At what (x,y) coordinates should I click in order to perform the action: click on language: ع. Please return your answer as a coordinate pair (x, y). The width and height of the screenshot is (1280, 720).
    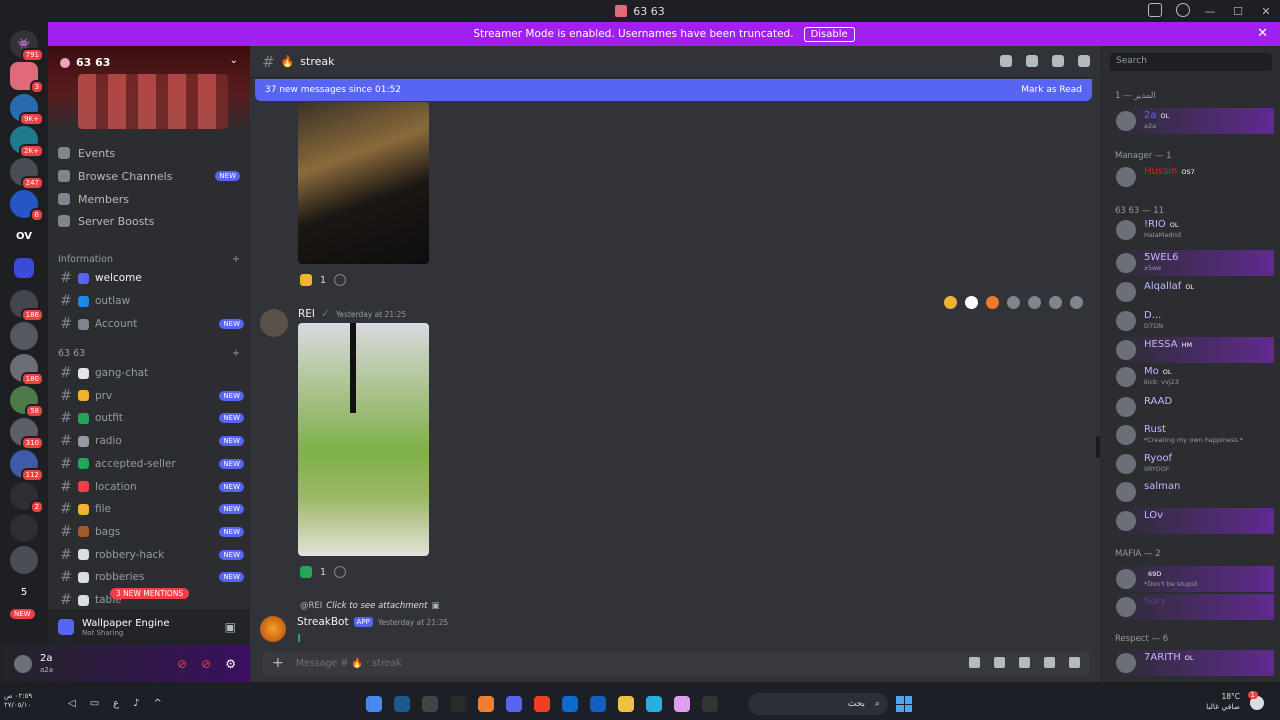
    Looking at the image, I should click on (116, 703).